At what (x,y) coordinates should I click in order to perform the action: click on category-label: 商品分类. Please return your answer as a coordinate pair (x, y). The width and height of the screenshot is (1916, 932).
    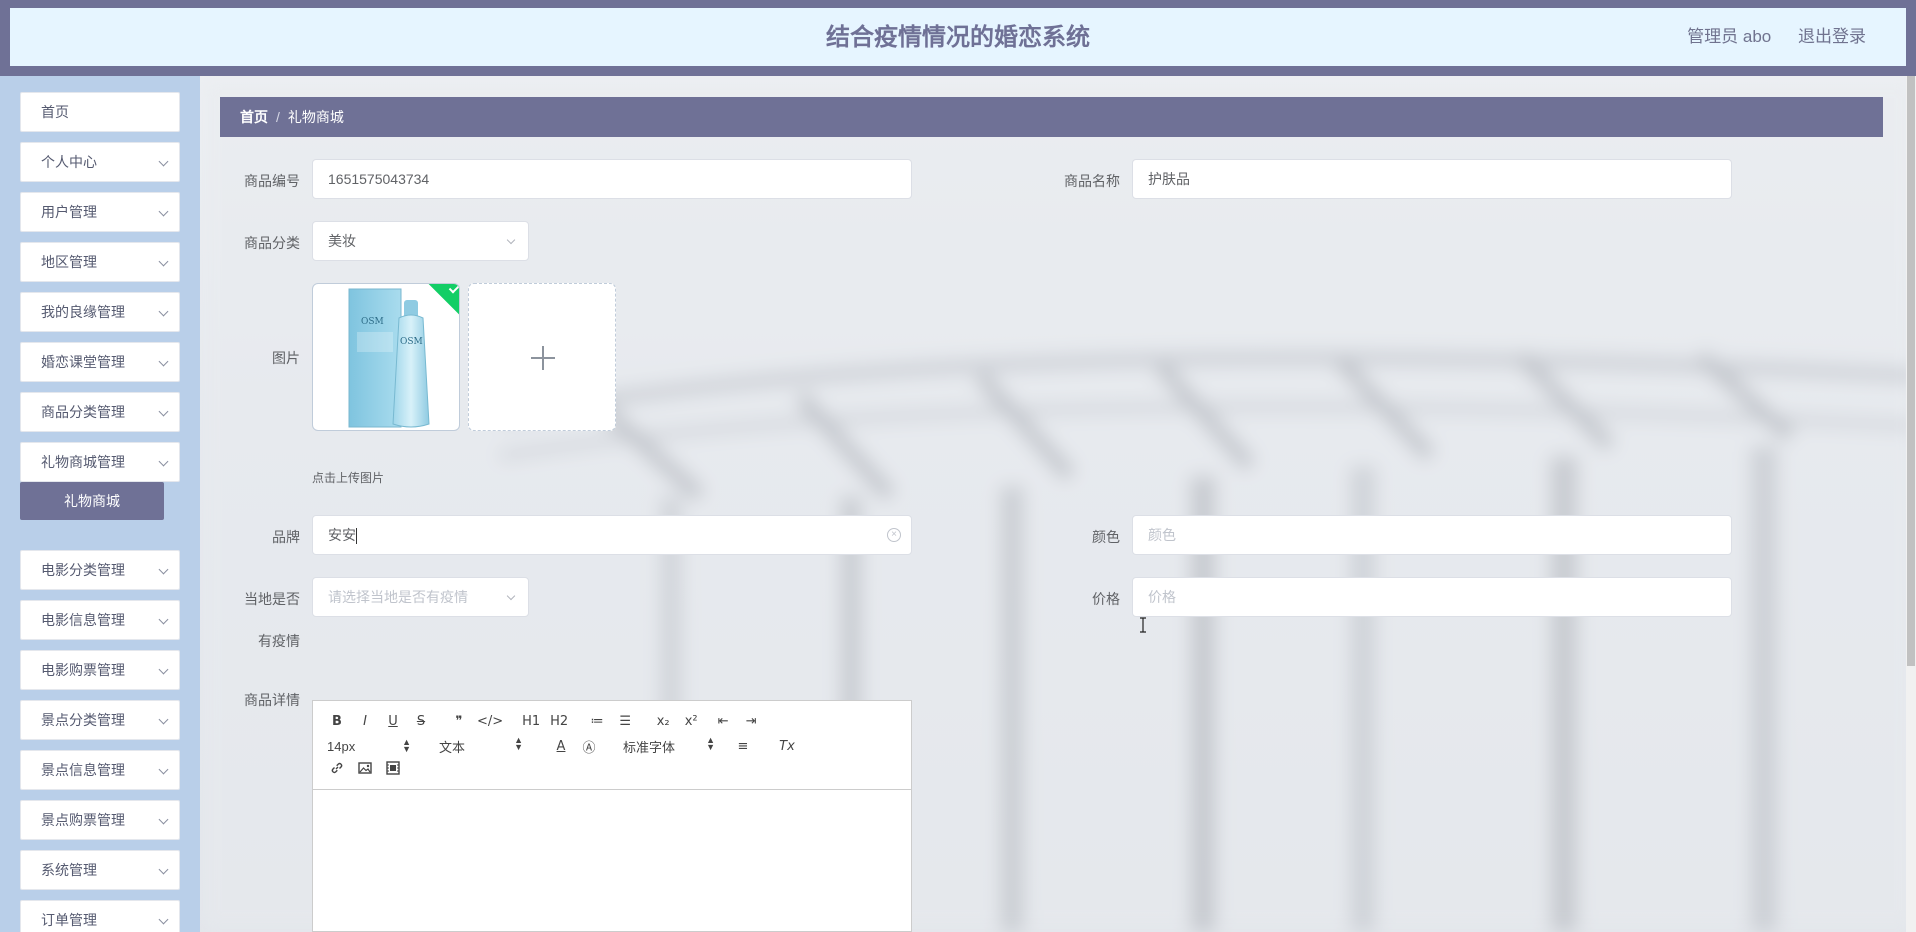
    Looking at the image, I should click on (272, 243).